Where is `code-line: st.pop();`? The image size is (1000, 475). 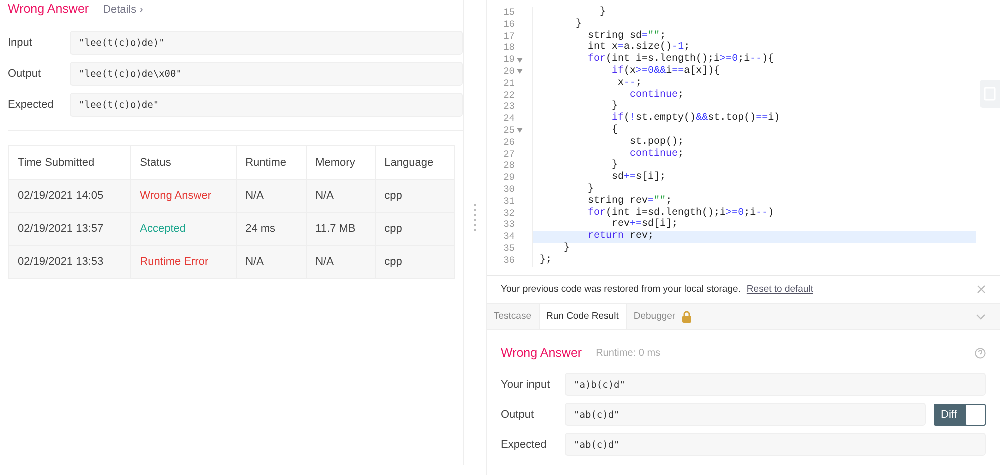
code-line: st.pop(); is located at coordinates (657, 142).